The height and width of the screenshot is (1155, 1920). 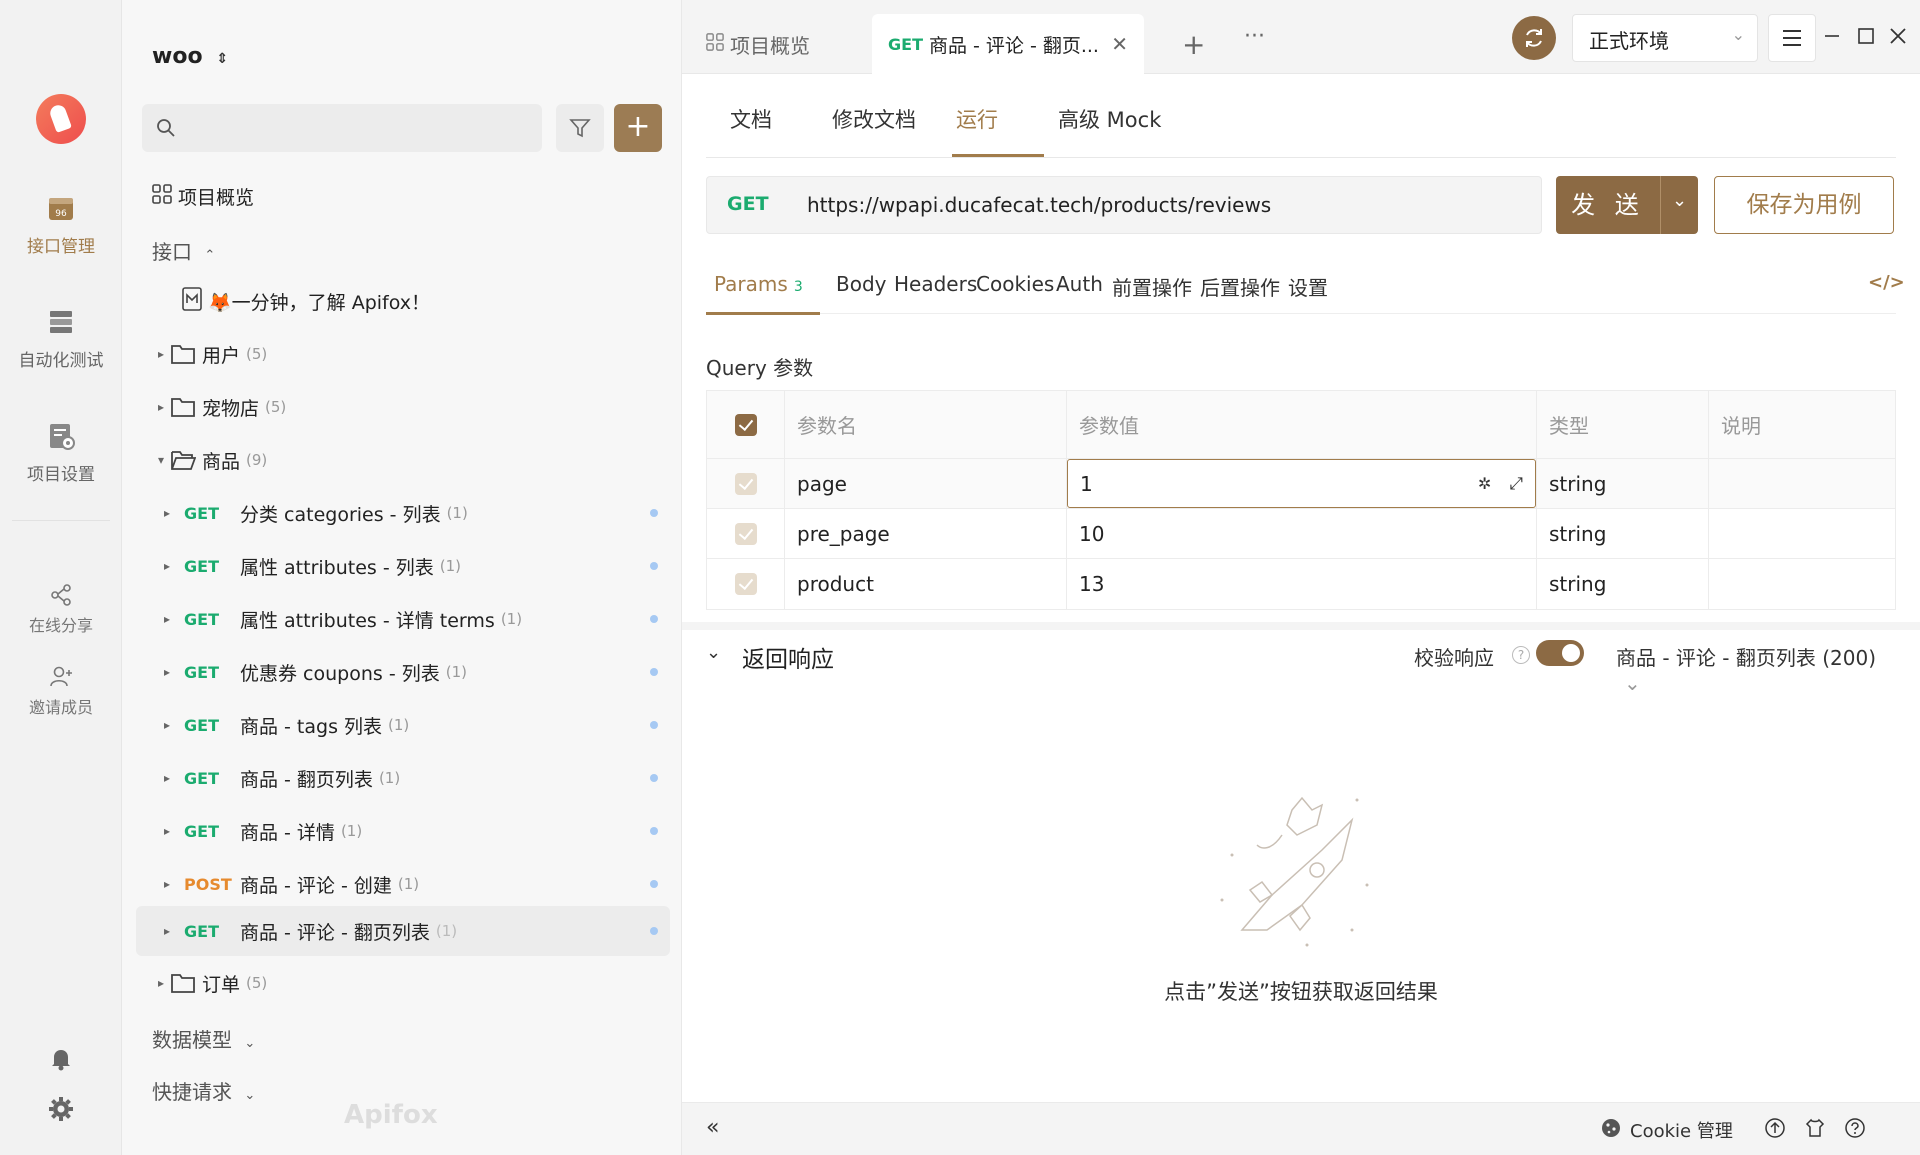 I want to click on api-section-header: 接口 ⌃, so click(x=183, y=250).